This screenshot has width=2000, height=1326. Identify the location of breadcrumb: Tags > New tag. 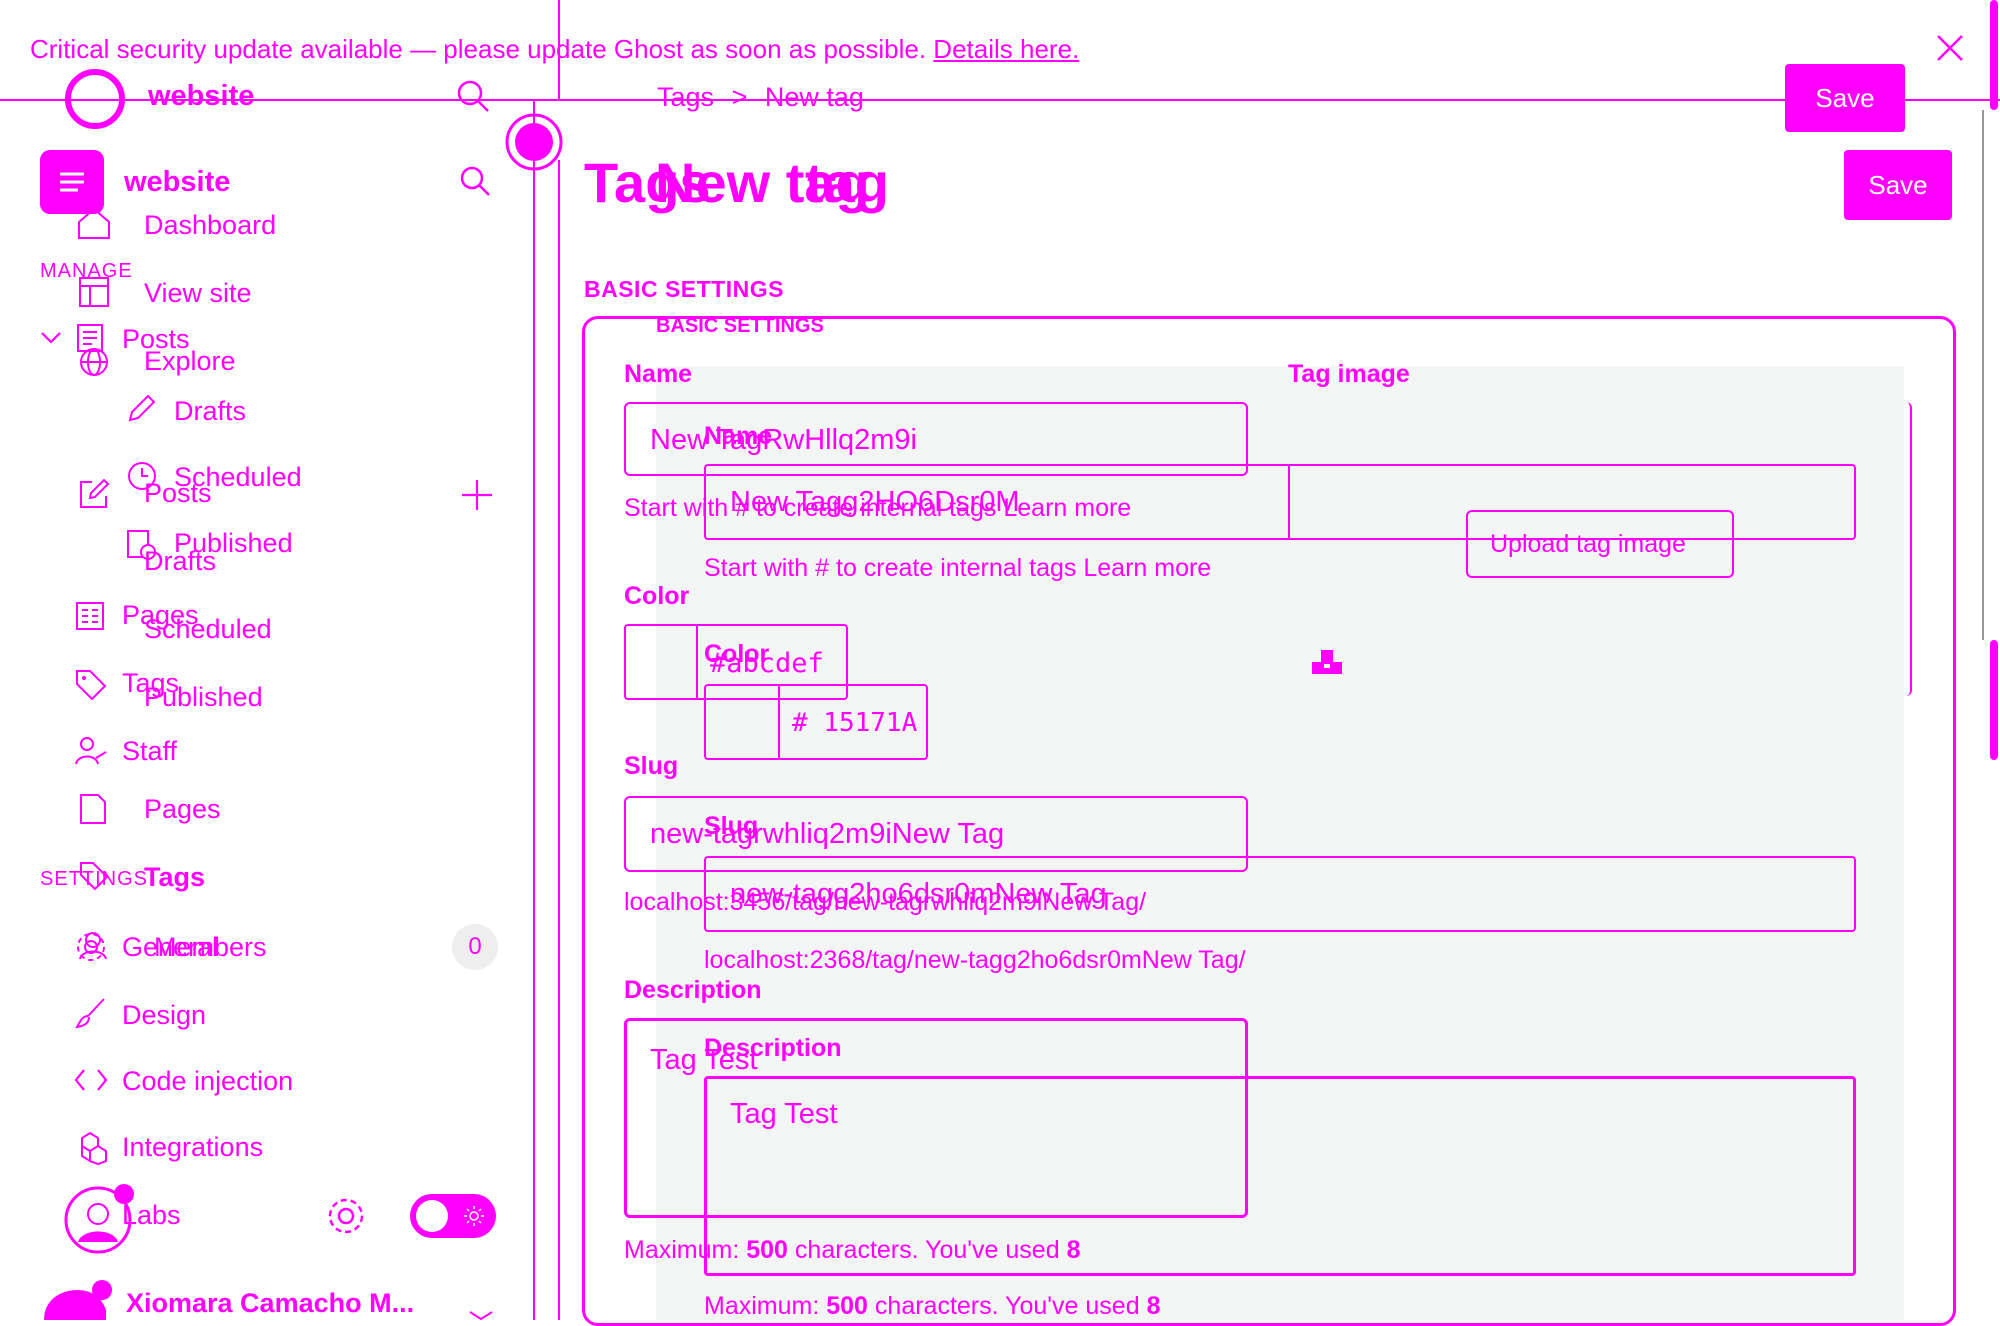
(760, 97).